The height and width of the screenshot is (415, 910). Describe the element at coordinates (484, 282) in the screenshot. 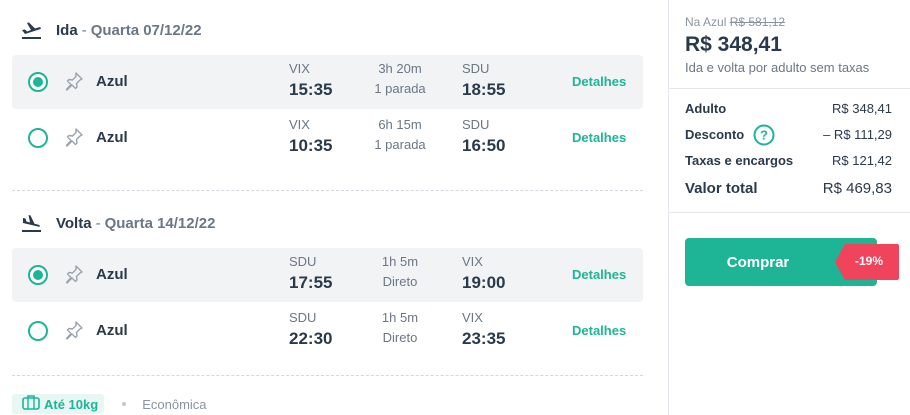

I see `arrival-time: 19:00` at that location.